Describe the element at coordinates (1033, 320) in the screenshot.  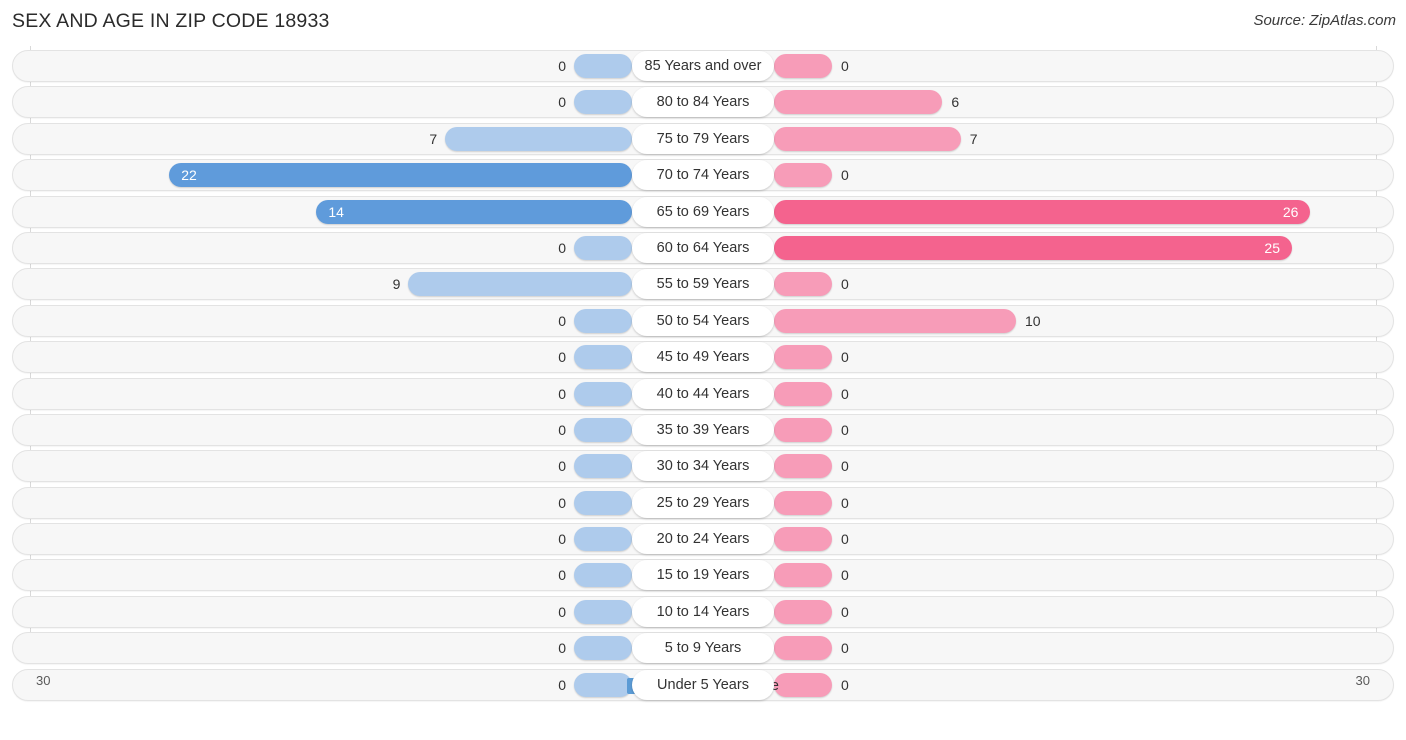
I see `female-value-label: 10` at that location.